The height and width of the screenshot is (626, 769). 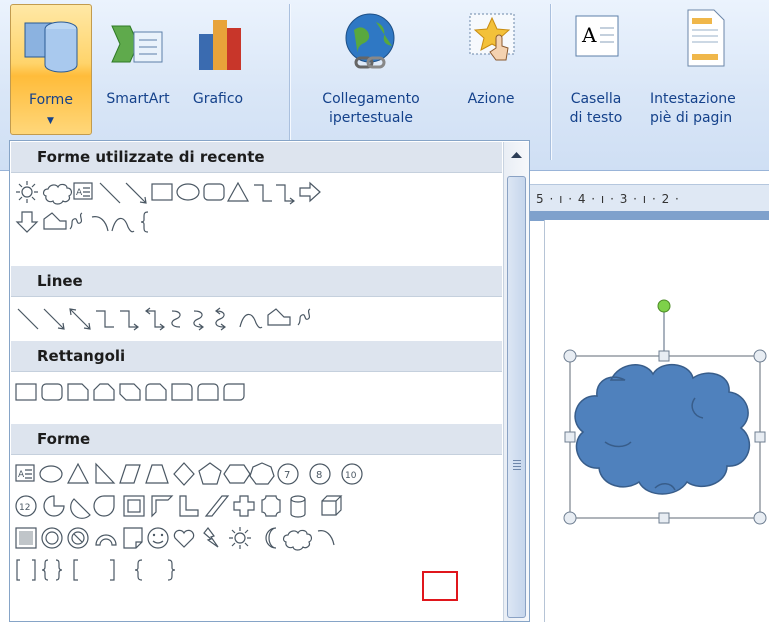 I want to click on round-single-corner-rectangle-icon, so click(x=182, y=392).